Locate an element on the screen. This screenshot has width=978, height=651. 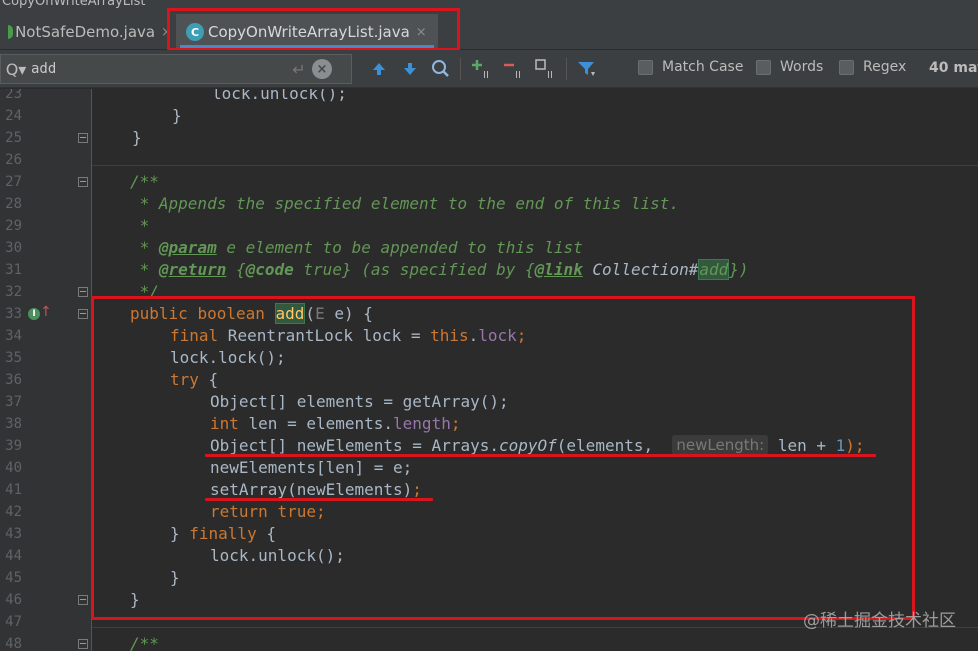
keyword: finally is located at coordinates (223, 533).